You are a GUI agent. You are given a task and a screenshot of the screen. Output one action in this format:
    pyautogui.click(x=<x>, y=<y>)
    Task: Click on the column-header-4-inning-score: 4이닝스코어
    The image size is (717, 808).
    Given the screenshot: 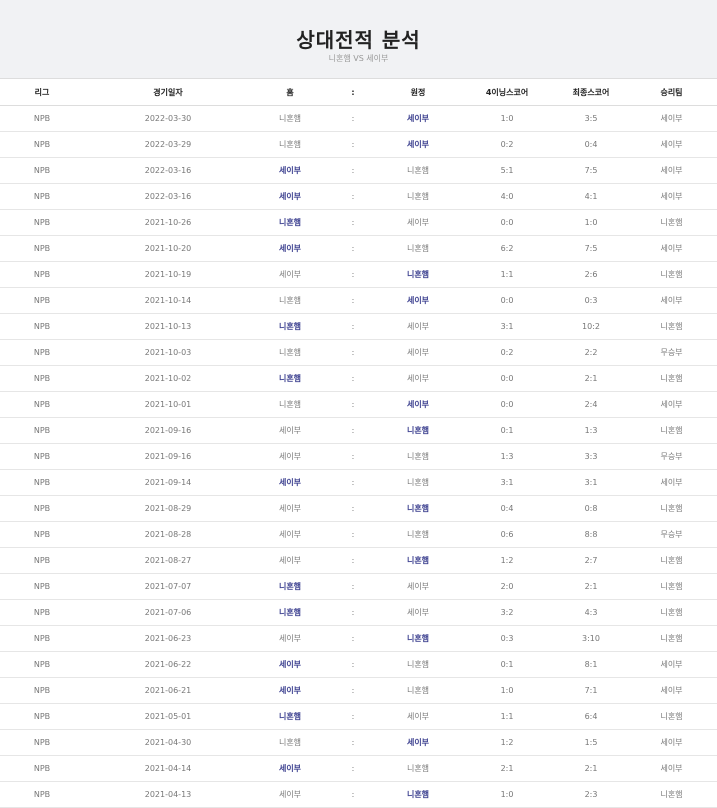 What is the action you would take?
    pyautogui.click(x=507, y=92)
    